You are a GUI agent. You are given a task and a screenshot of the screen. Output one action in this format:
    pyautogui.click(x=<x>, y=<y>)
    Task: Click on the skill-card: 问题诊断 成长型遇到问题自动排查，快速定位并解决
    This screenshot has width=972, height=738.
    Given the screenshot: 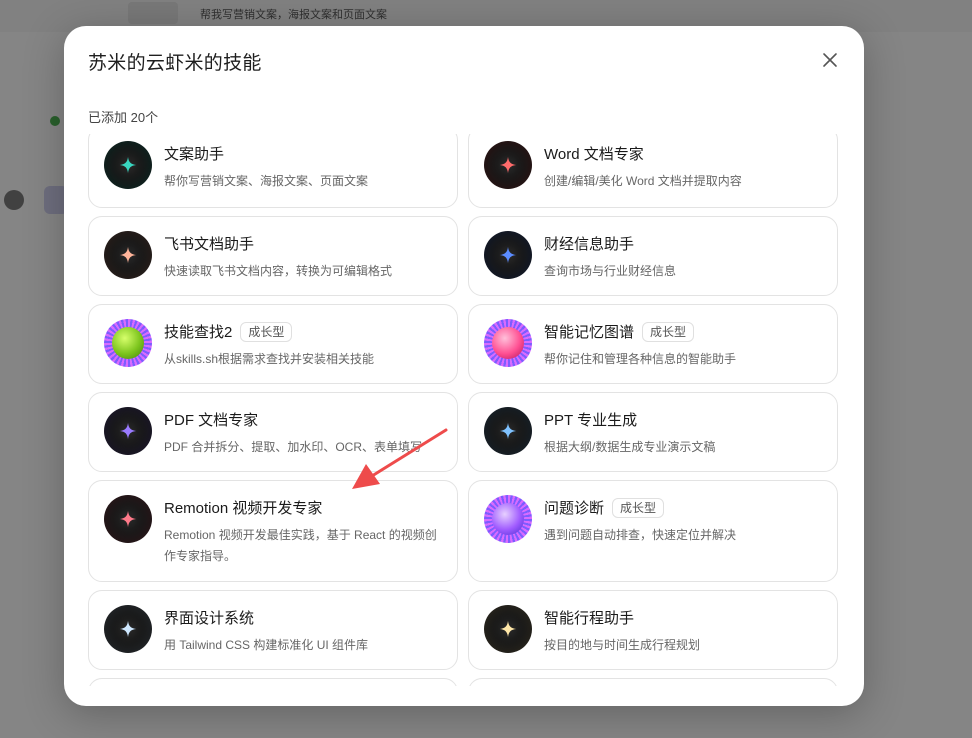 What is the action you would take?
    pyautogui.click(x=653, y=531)
    